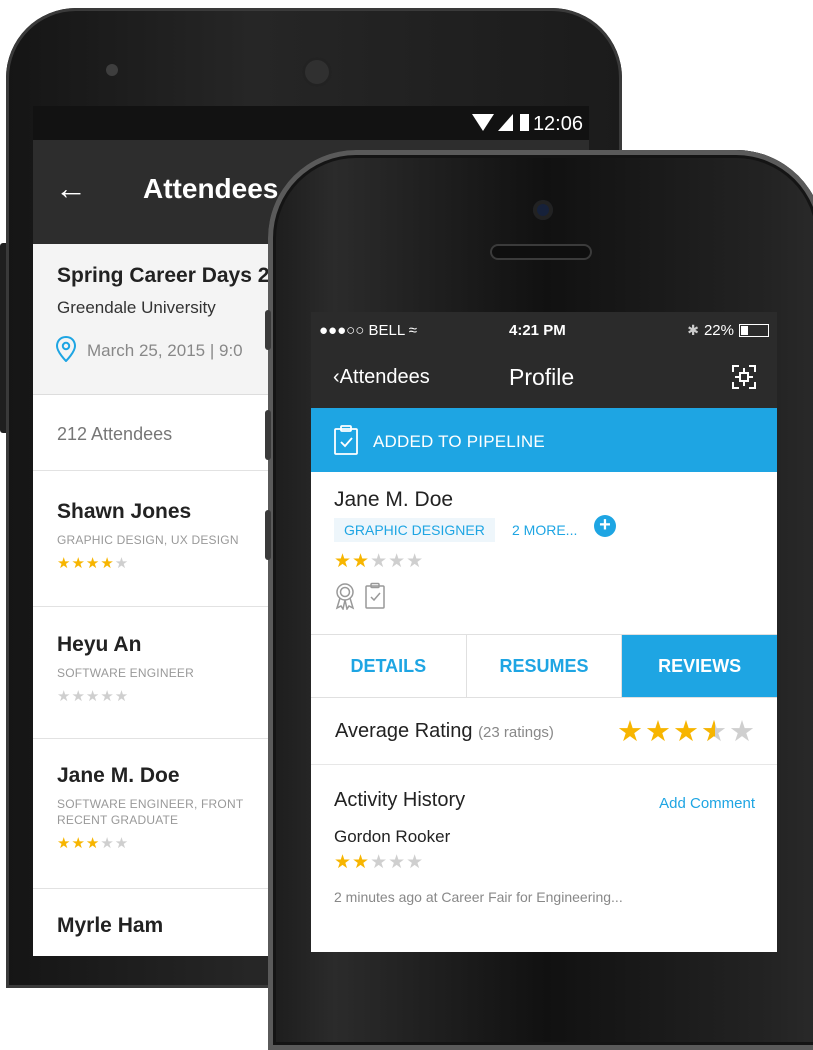  Describe the element at coordinates (379, 561) in the screenshot. I see `profile-rating-stars: ★★★★★` at that location.